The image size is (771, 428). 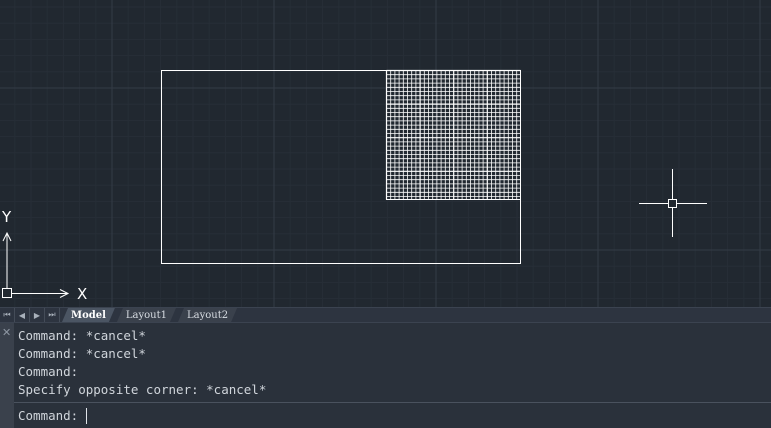 I want to click on skip-first-icon: ⏮, so click(x=7, y=314).